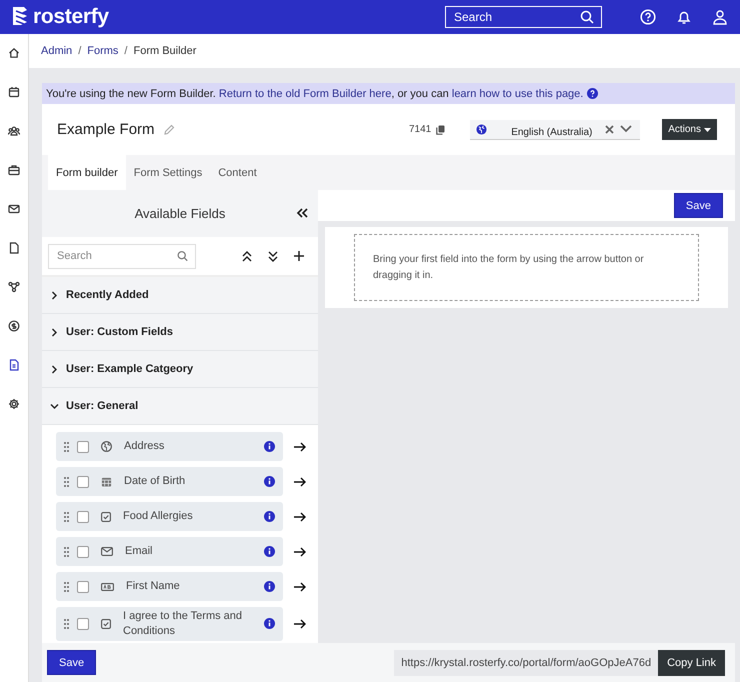  What do you see at coordinates (14, 287) in the screenshot?
I see `network-icon` at bounding box center [14, 287].